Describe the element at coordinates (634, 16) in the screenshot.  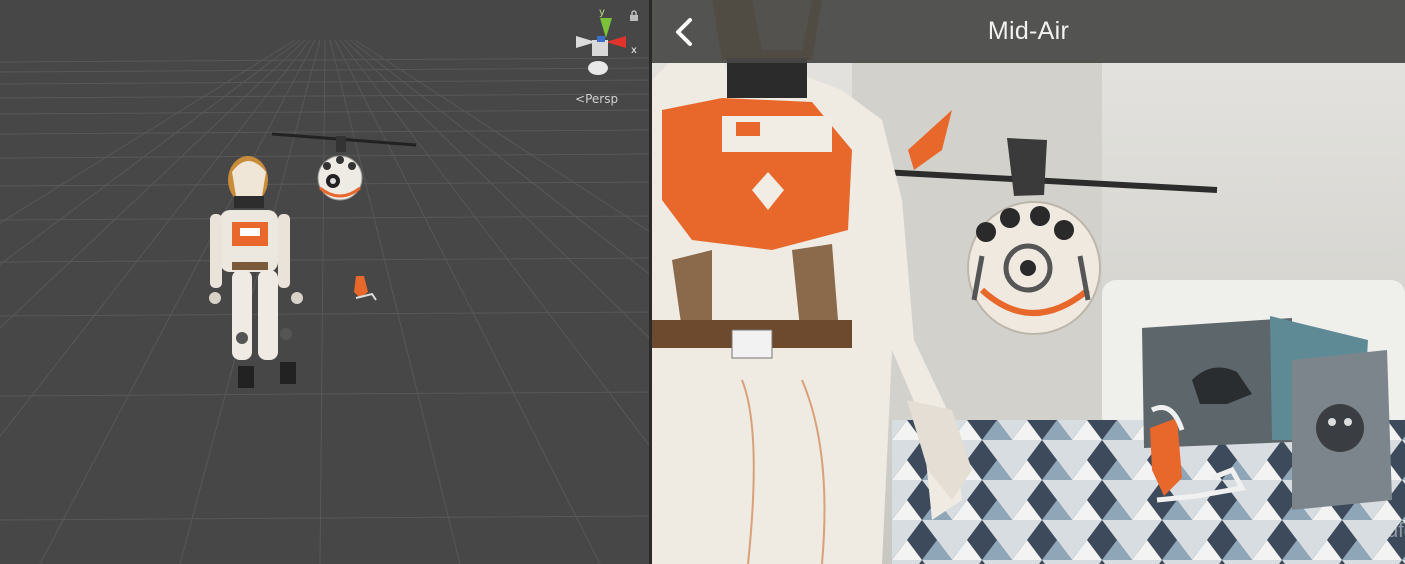
I see `lock-icon` at that location.